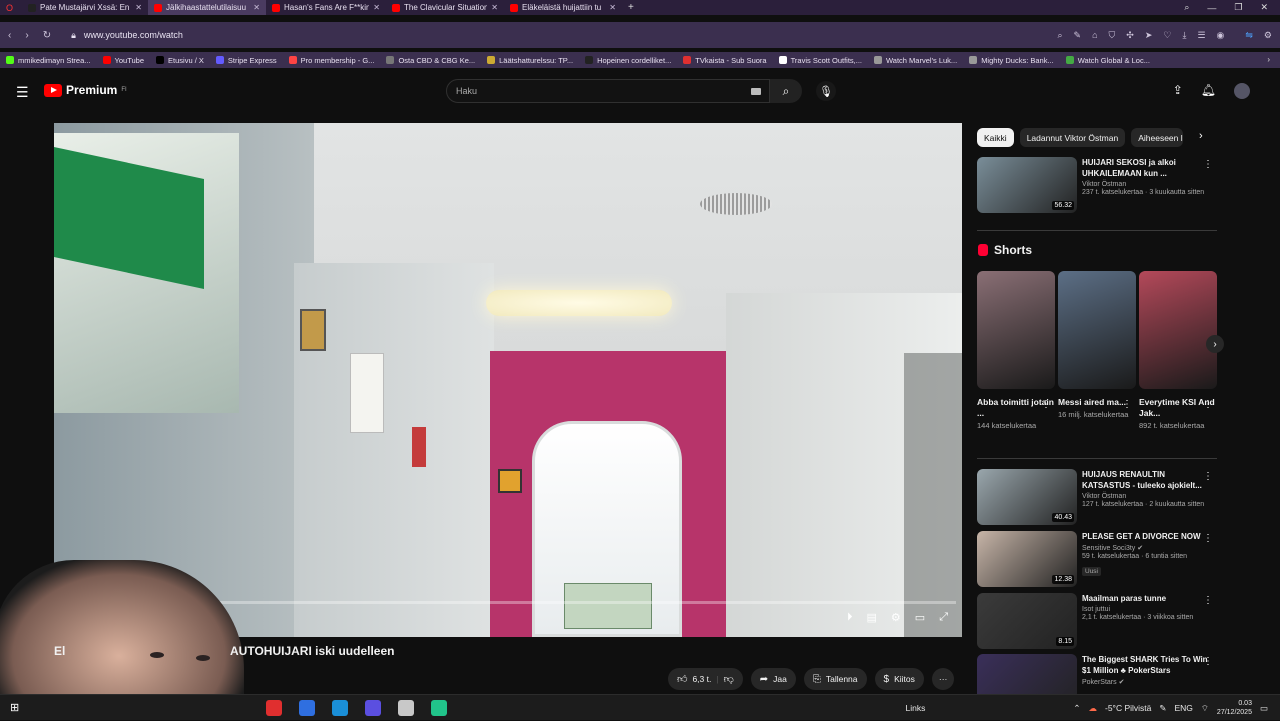 This screenshot has width=1280, height=721. I want to click on bookmark-item: Stripe Express, so click(246, 60).